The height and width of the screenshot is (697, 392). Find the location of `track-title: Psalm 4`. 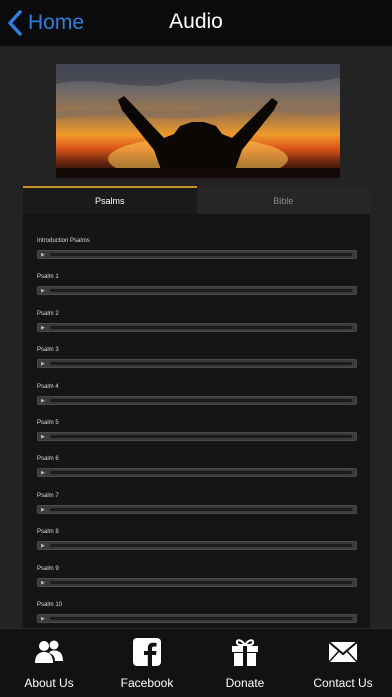

track-title: Psalm 4 is located at coordinates (48, 386).